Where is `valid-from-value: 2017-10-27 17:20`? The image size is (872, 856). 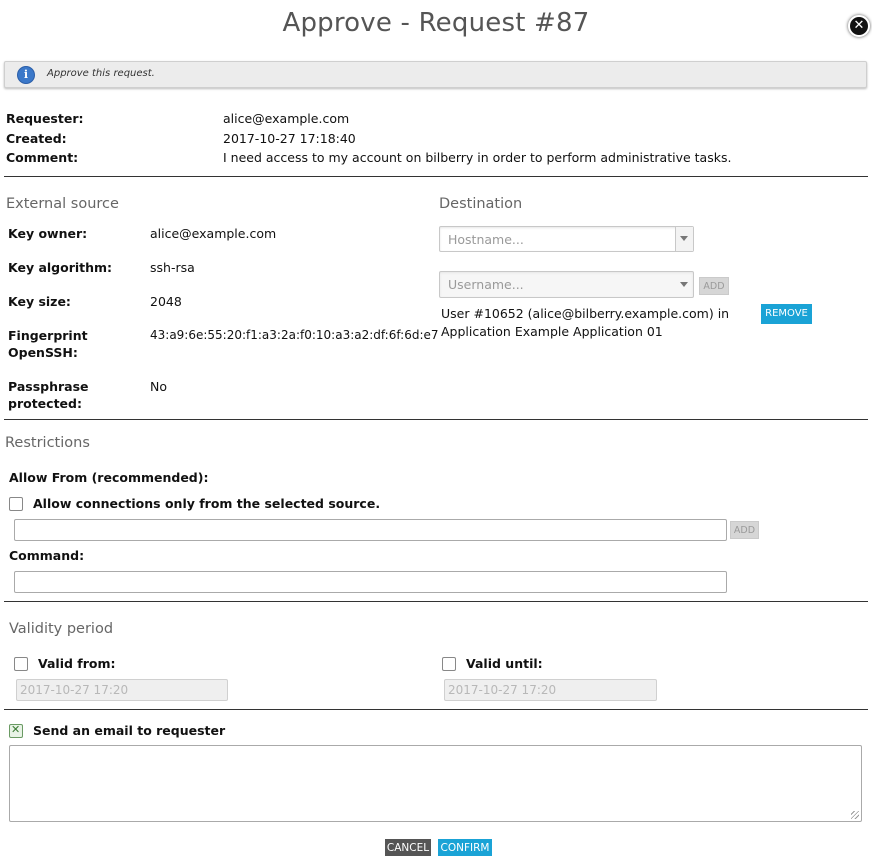 valid-from-value: 2017-10-27 17:20 is located at coordinates (74, 690).